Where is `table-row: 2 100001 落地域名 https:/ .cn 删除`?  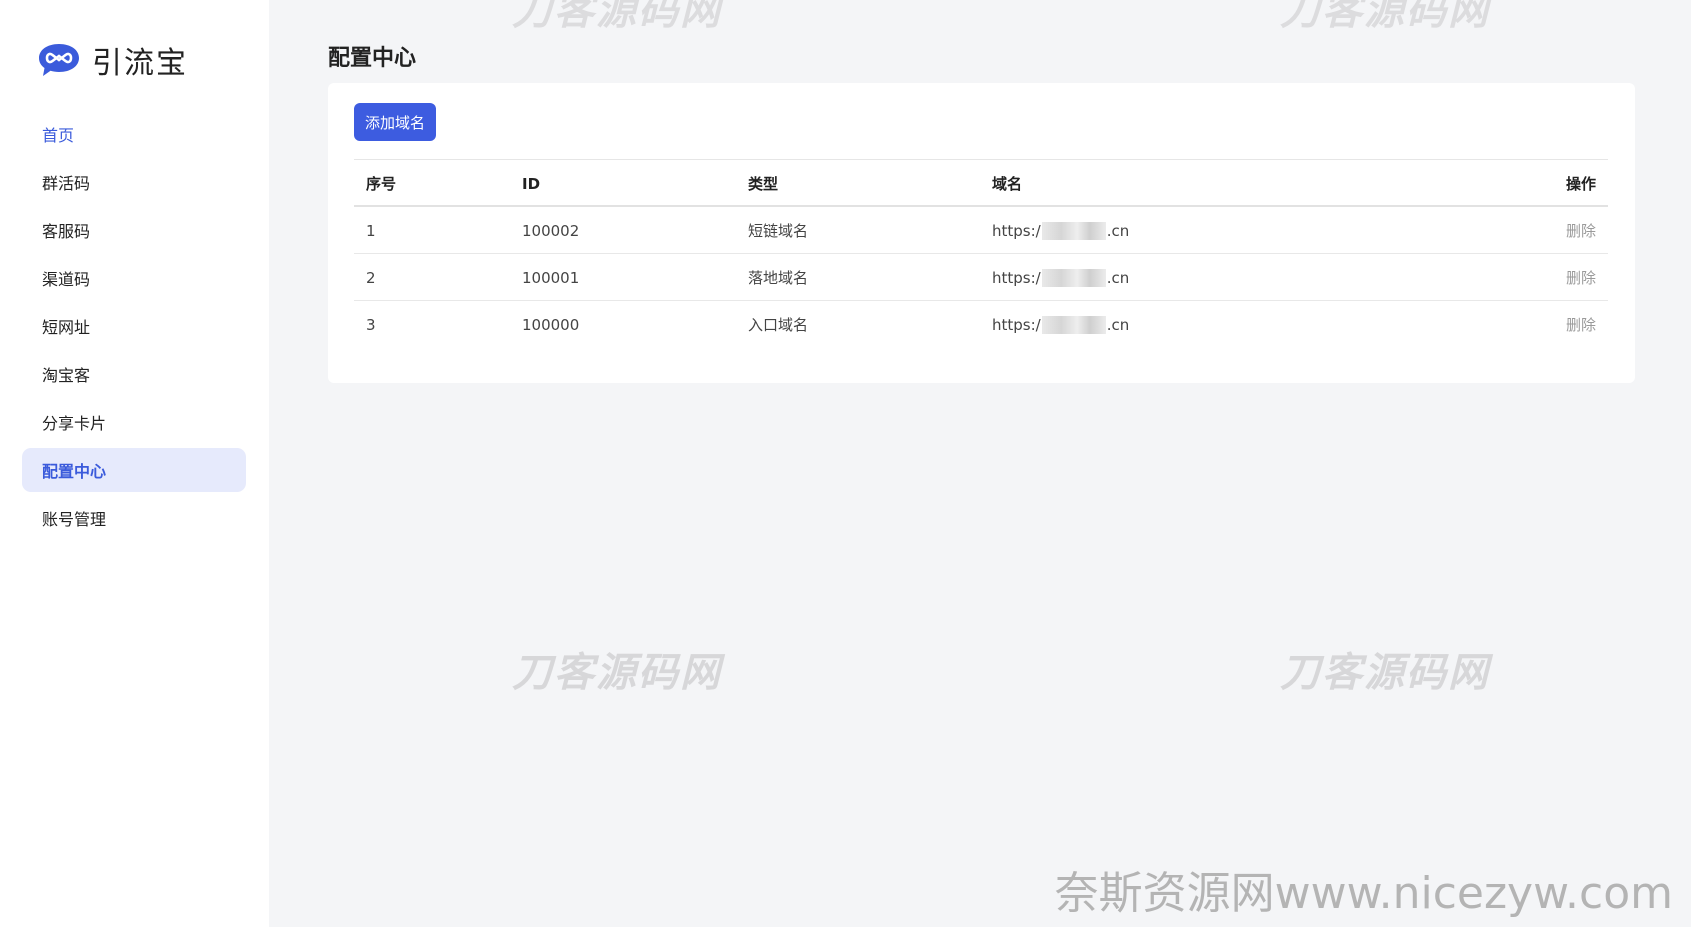 table-row: 2 100001 落地域名 https:/ .cn 删除 is located at coordinates (981, 277).